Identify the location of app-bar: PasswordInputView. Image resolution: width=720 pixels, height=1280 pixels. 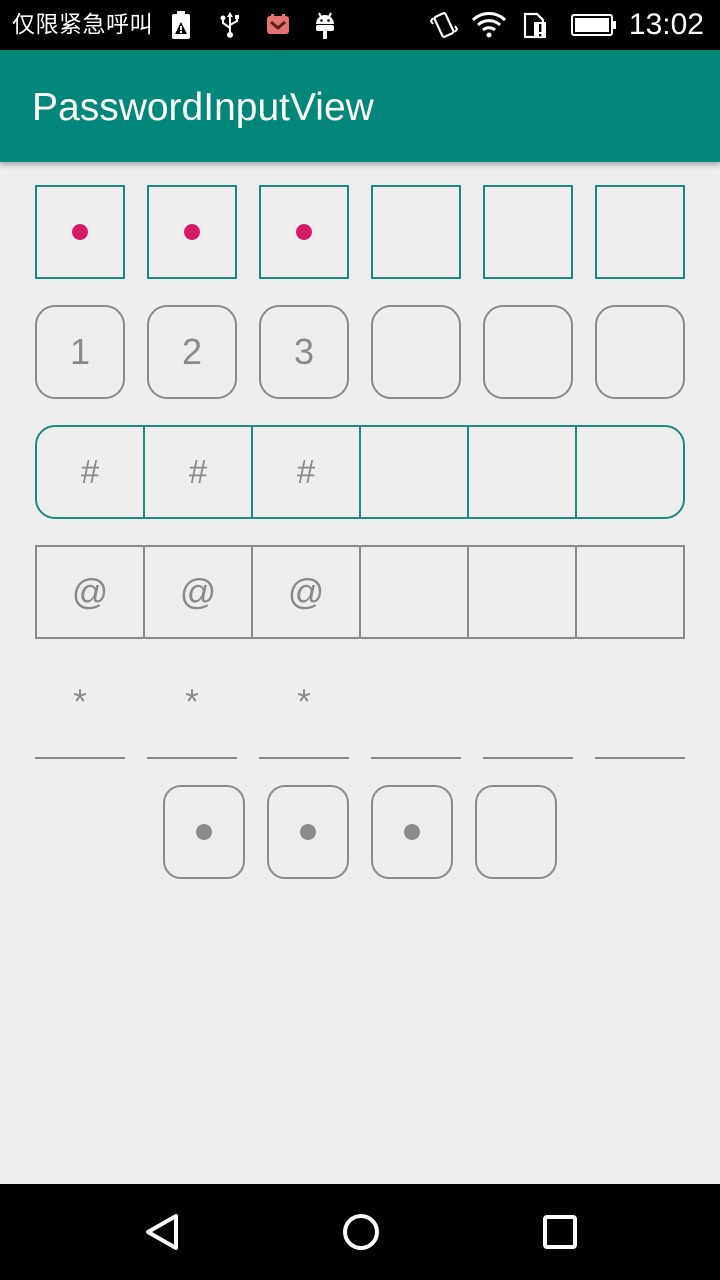
(360, 106).